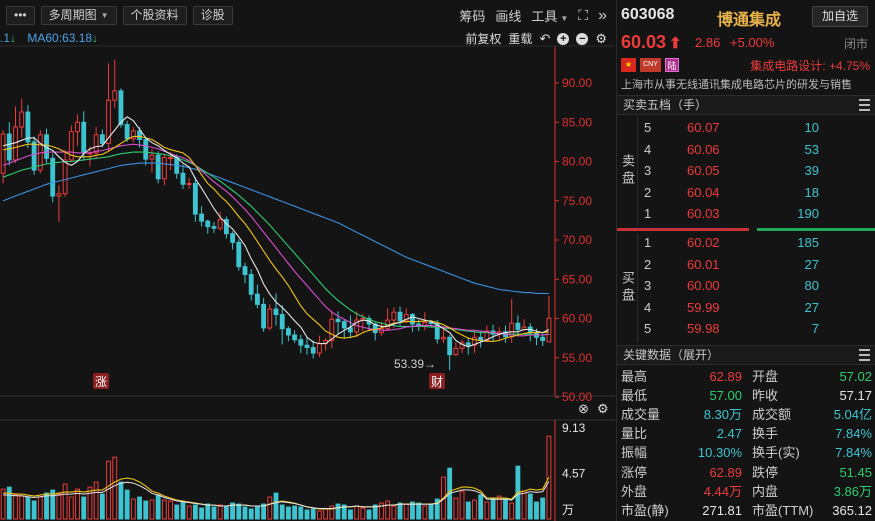 The height and width of the screenshot is (521, 875). I want to click on keydata-label: 成交额, so click(772, 415).